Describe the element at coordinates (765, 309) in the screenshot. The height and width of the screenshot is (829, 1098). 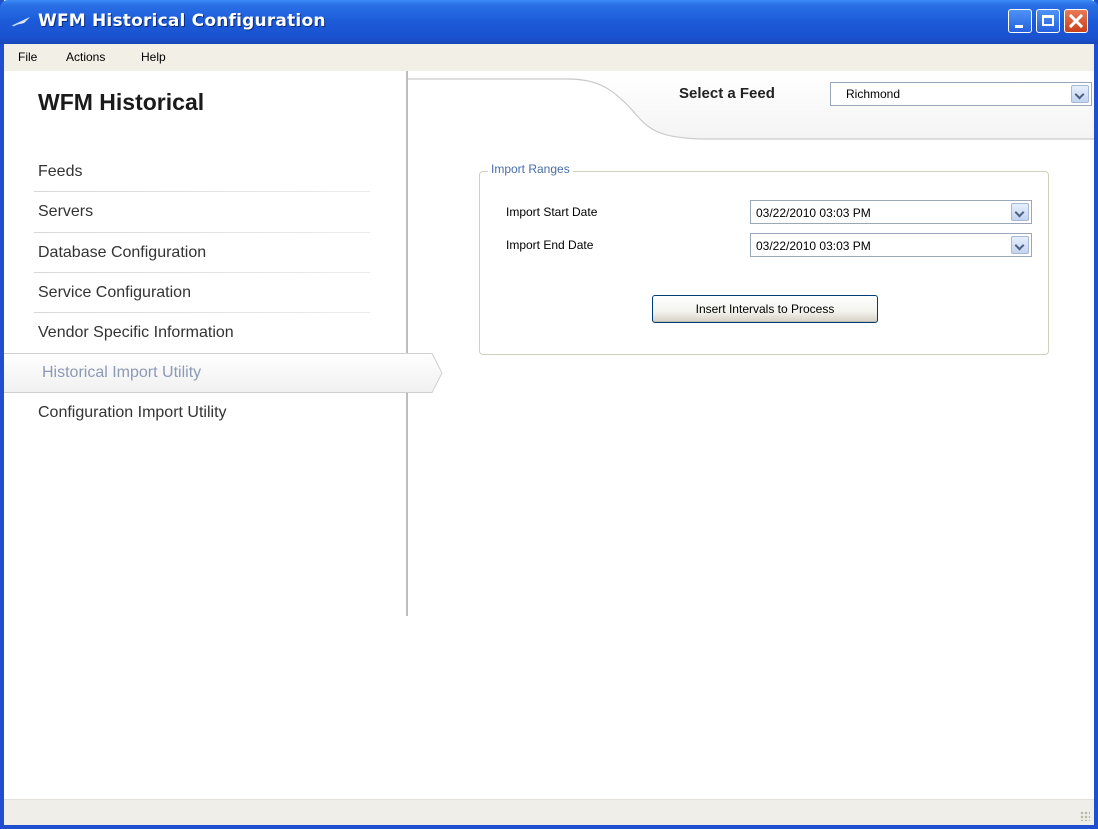
I see `insert-intervals-button: Insert Intervals to Process` at that location.